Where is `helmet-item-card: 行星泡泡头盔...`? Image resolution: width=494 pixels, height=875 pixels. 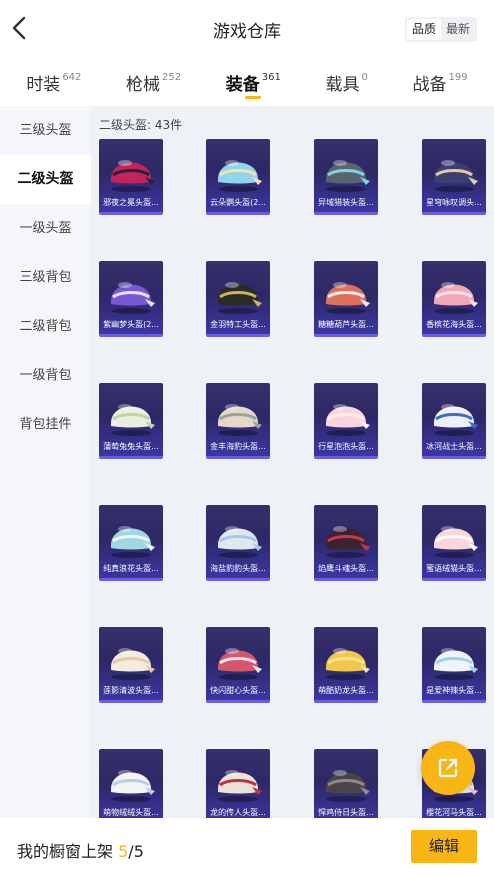 helmet-item-card: 行星泡泡头盔... is located at coordinates (346, 421).